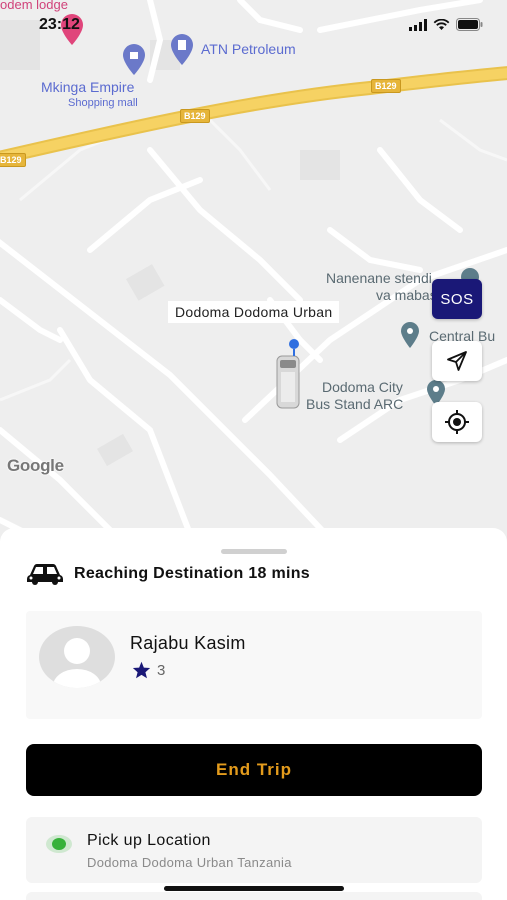 Image resolution: width=507 pixels, height=900 pixels. Describe the element at coordinates (87, 87) in the screenshot. I see `map-label-mkinga-empire: Mkinga Empire` at that location.